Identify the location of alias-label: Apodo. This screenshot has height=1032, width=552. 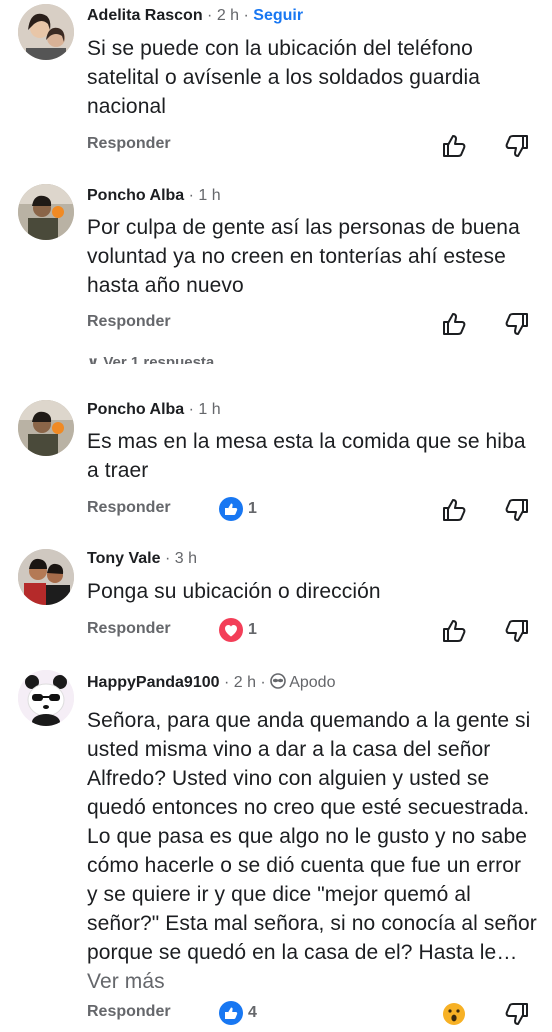
(312, 682).